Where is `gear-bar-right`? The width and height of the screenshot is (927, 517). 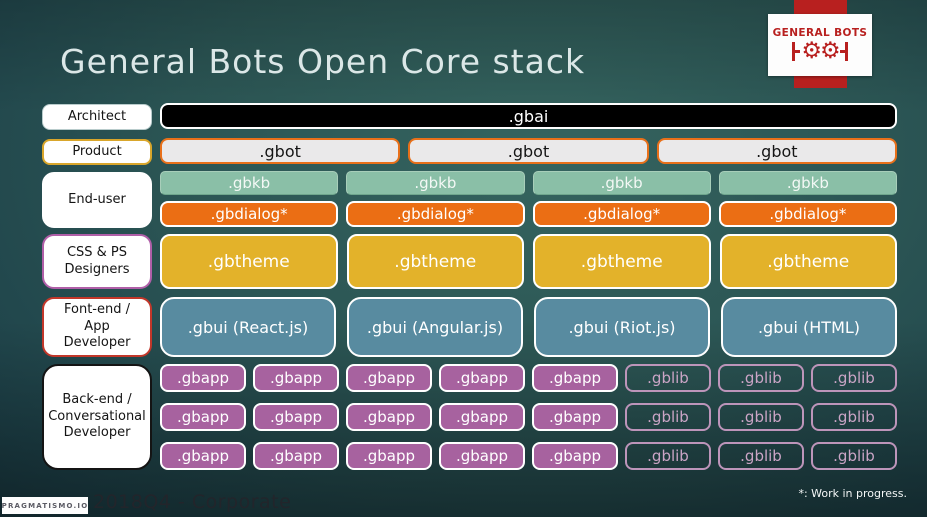 gear-bar-right is located at coordinates (846, 51).